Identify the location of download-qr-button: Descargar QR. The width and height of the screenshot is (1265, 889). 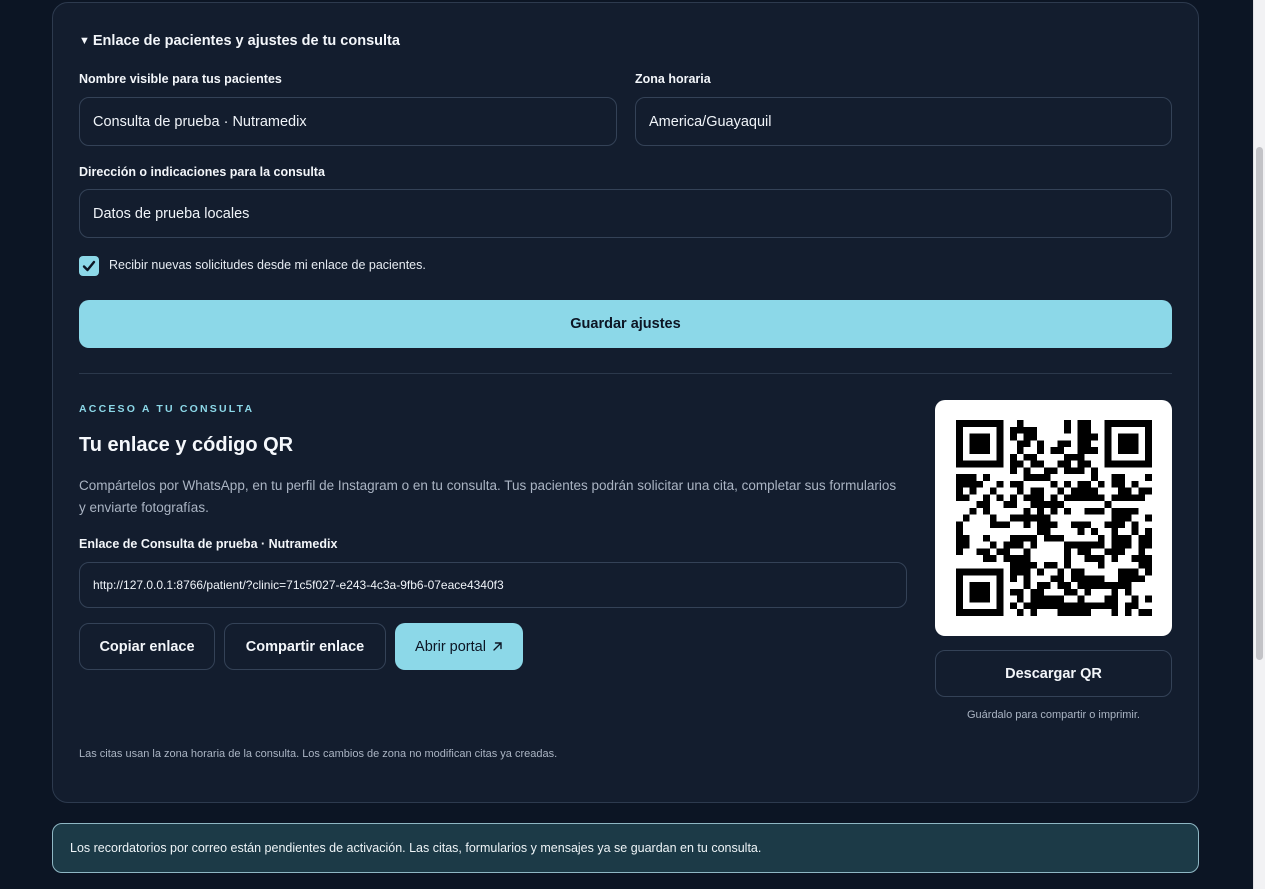
(1053, 673).